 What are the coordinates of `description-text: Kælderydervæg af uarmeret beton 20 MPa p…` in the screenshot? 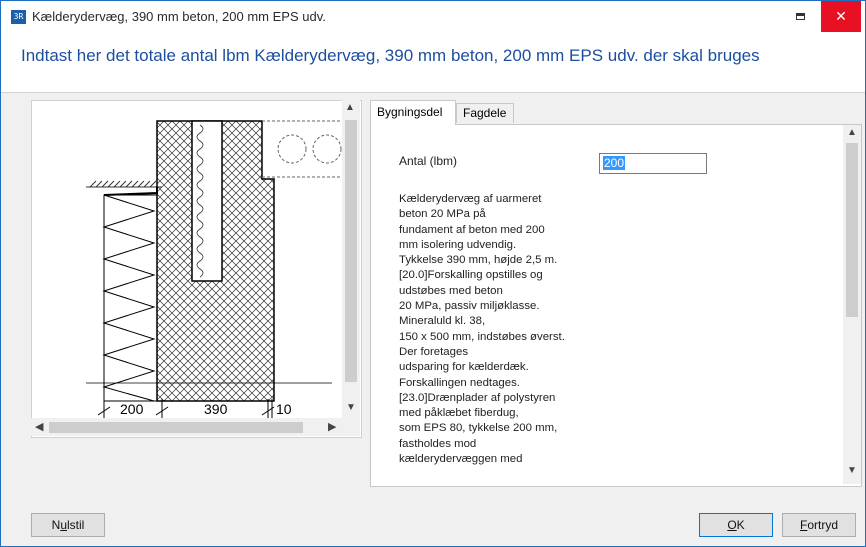 It's located at (482, 329).